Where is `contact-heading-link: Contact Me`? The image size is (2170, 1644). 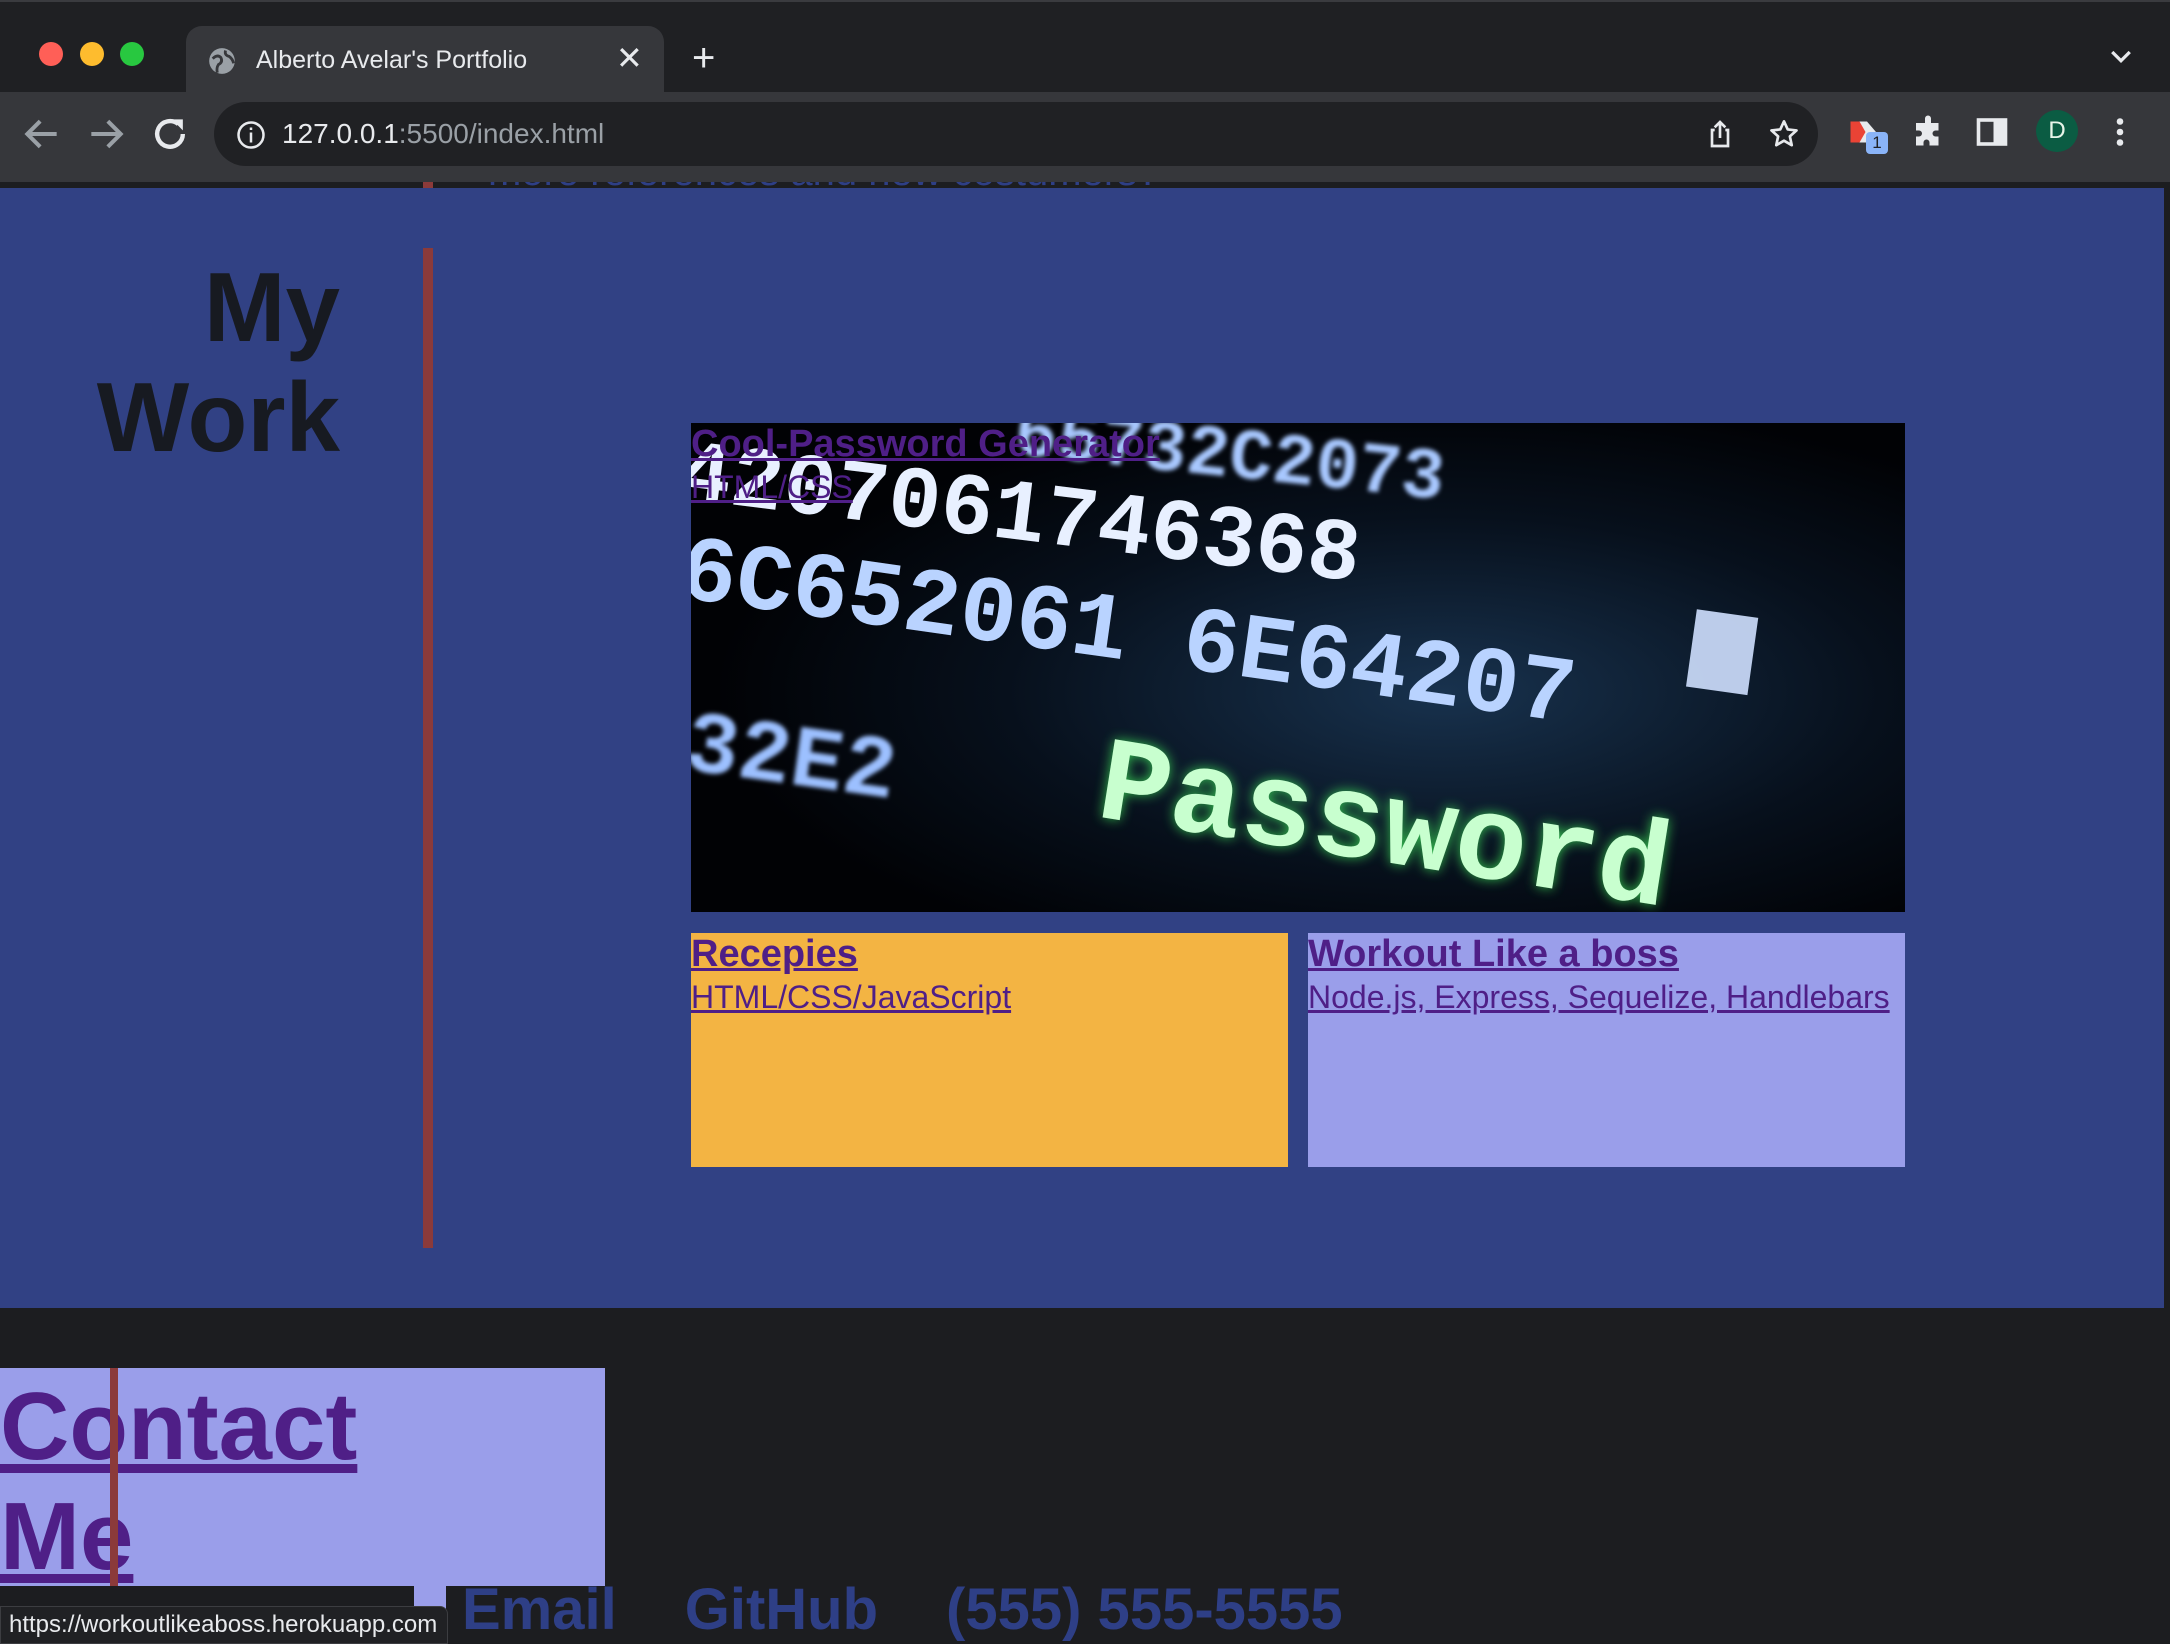
contact-heading-link: Contact Me is located at coordinates (210, 1482).